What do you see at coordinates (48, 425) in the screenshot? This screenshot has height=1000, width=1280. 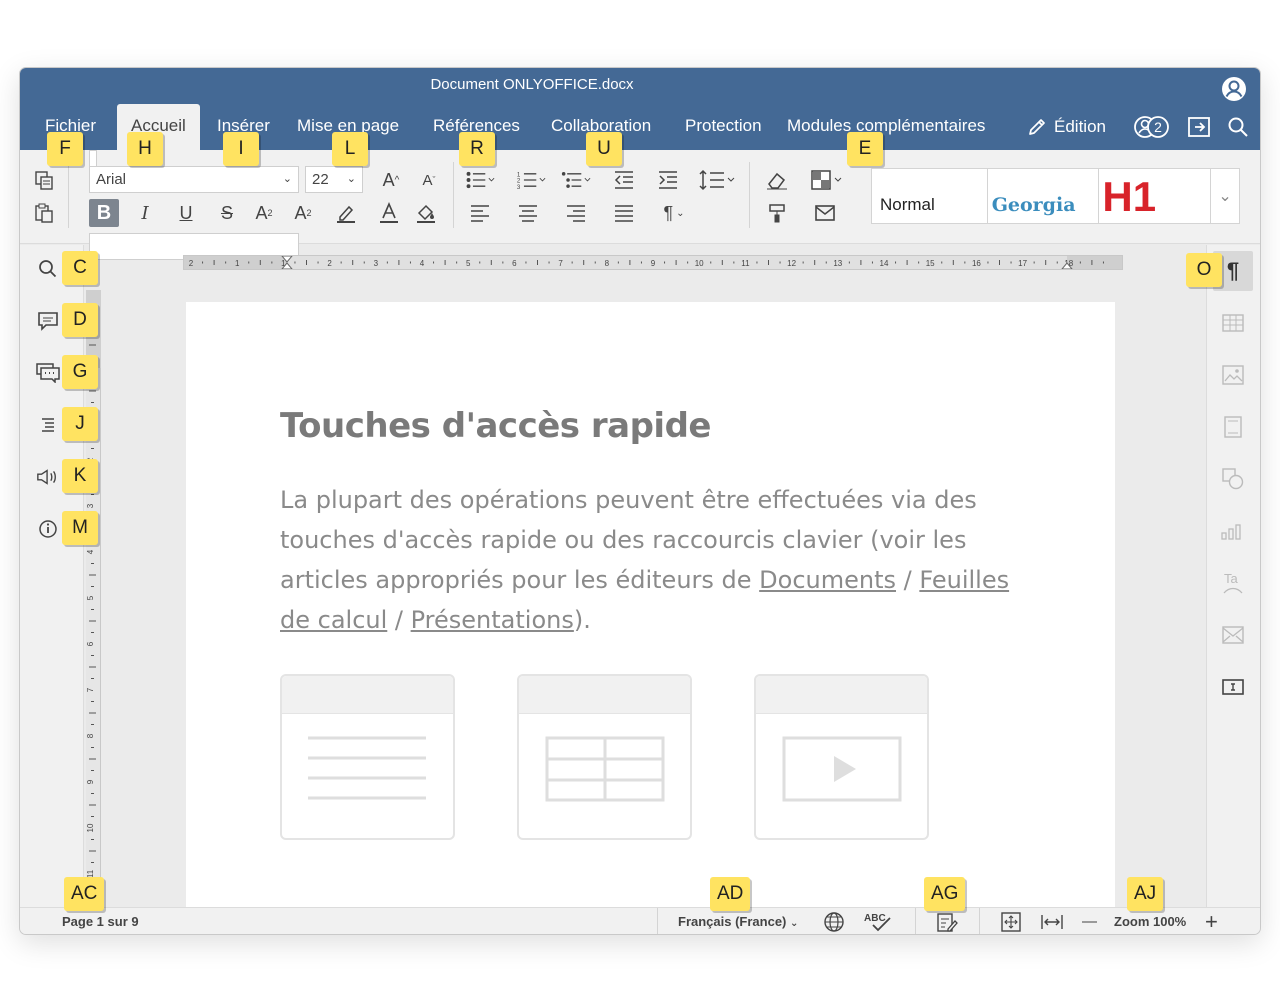 I see `navigation-icon` at bounding box center [48, 425].